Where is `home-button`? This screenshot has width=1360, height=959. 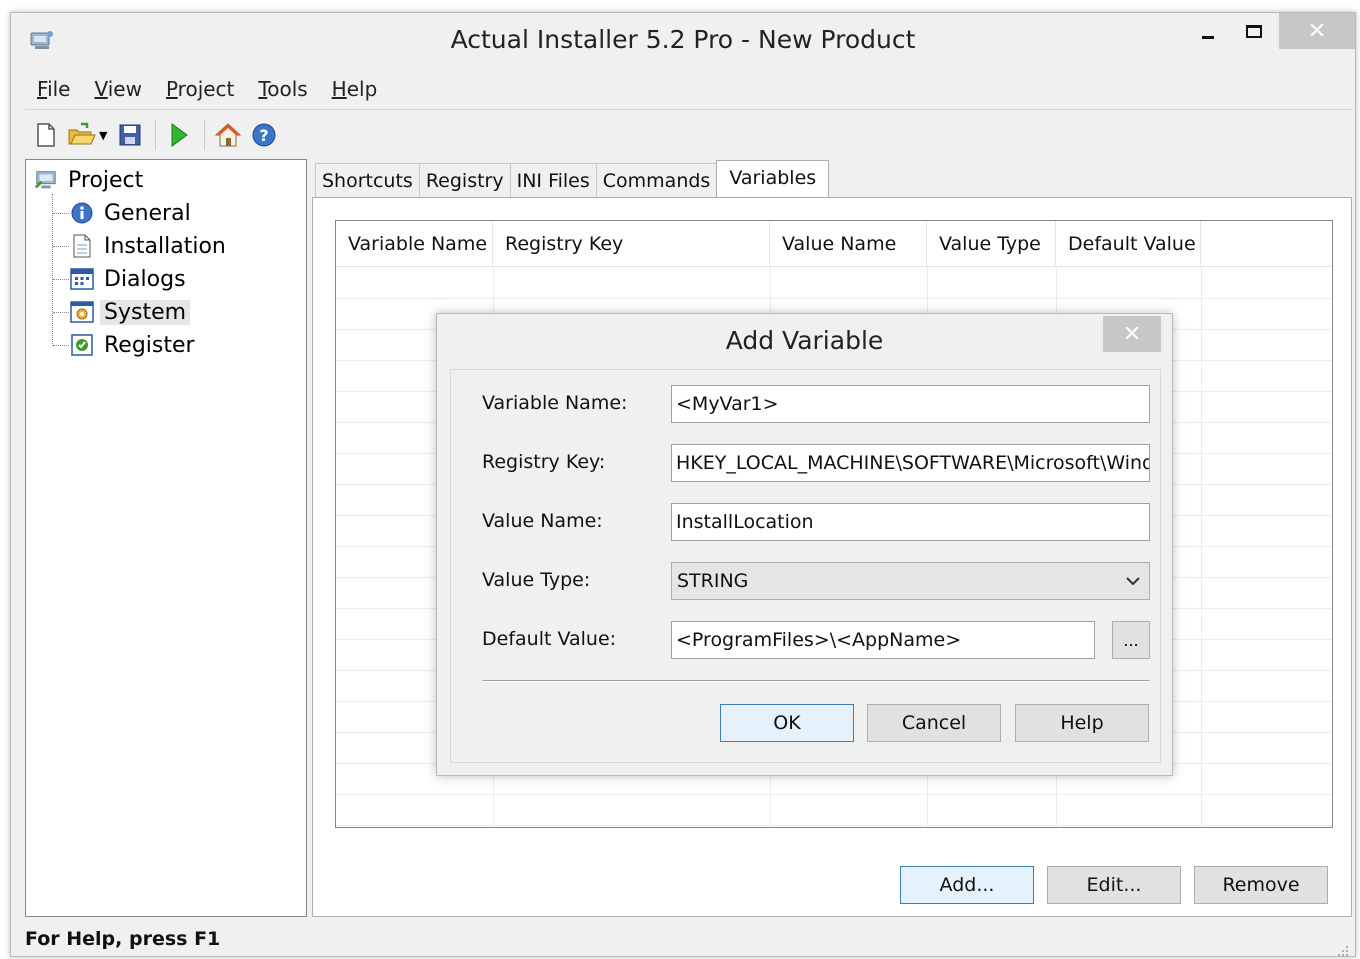 home-button is located at coordinates (228, 135).